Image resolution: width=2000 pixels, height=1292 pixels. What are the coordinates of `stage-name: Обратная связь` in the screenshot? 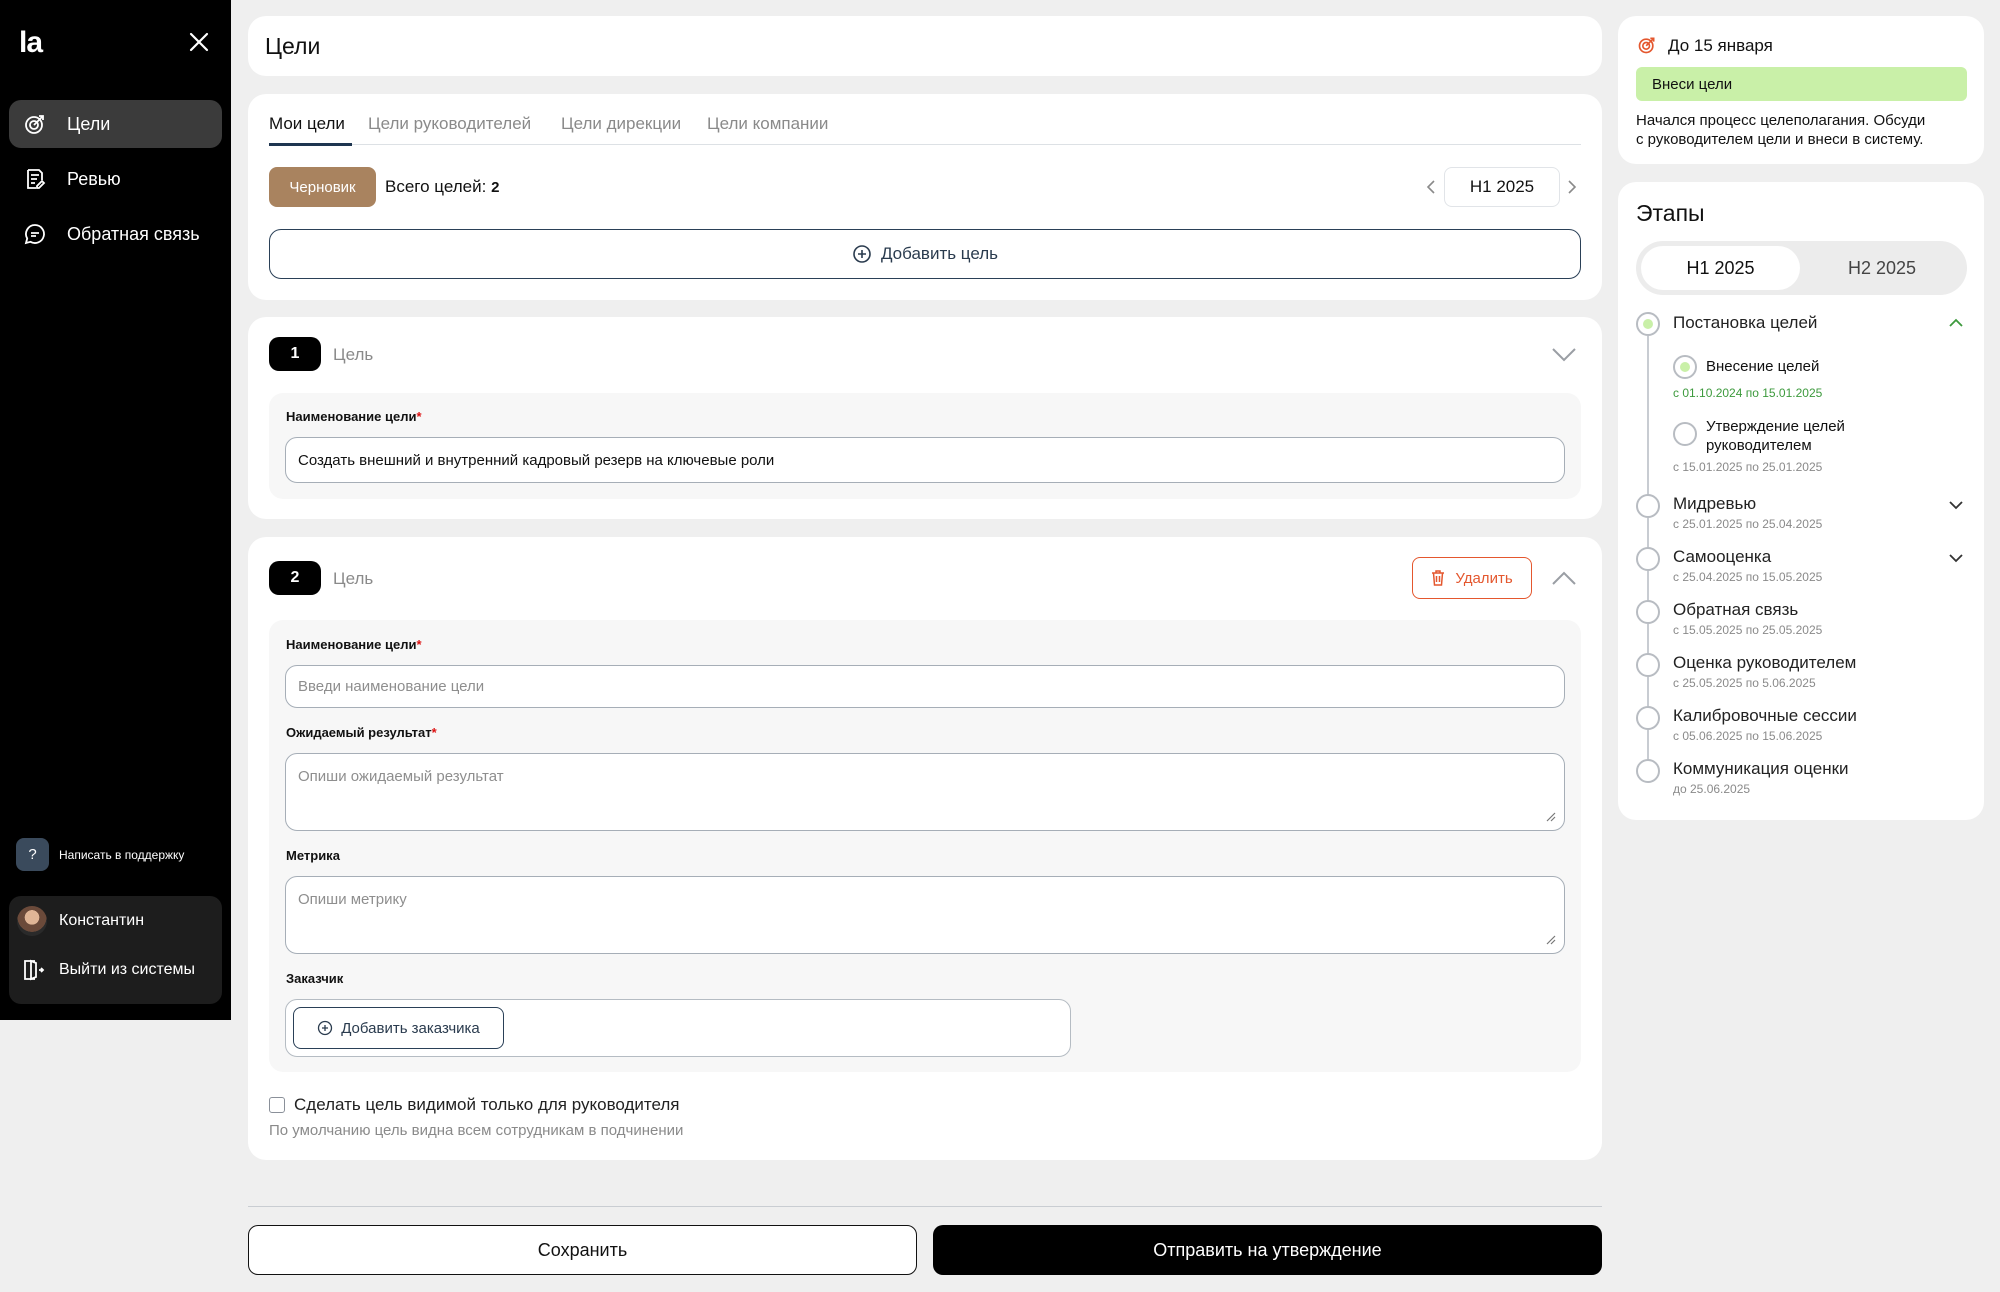 It's located at (1735, 610).